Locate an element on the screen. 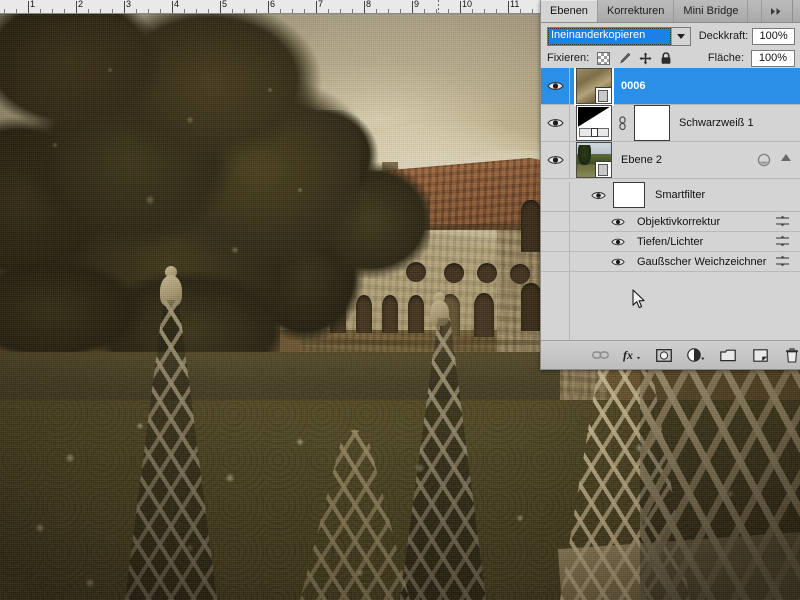 Image resolution: width=800 pixels, height=600 pixels. lock-all-icon is located at coordinates (666, 58).